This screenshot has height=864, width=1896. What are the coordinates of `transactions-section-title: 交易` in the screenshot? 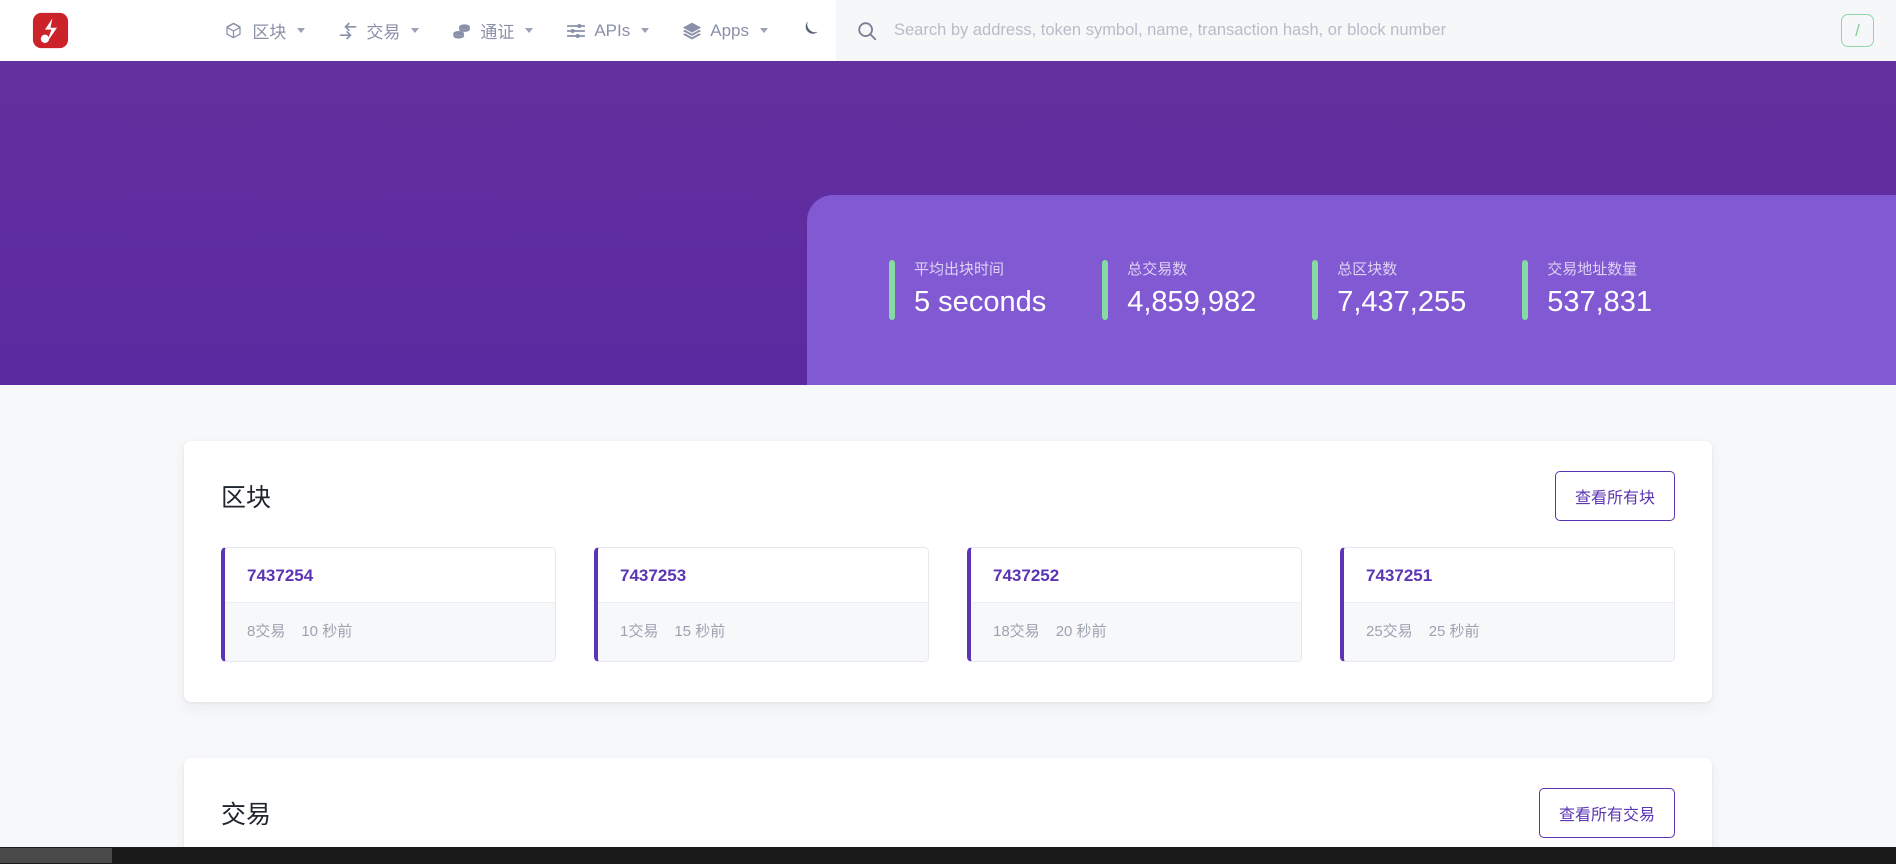 It's located at (246, 815).